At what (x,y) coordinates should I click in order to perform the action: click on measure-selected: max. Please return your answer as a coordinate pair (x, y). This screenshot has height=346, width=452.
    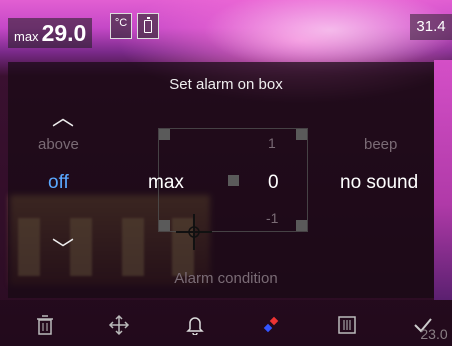
    Looking at the image, I should click on (166, 183).